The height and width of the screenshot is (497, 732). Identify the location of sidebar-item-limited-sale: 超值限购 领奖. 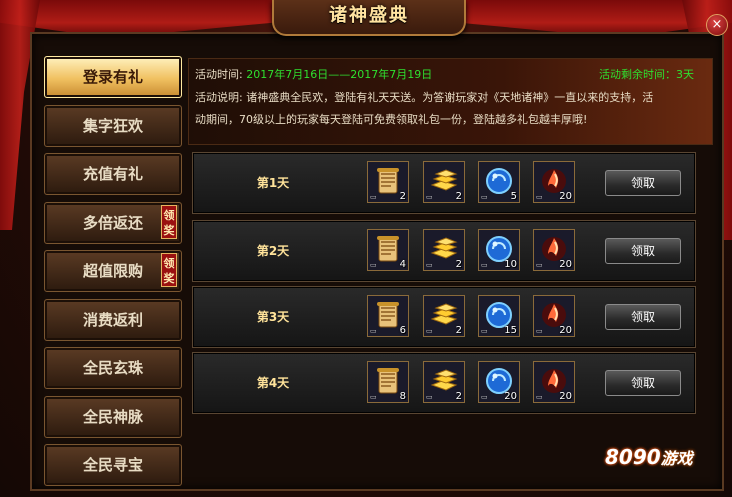
(113, 271).